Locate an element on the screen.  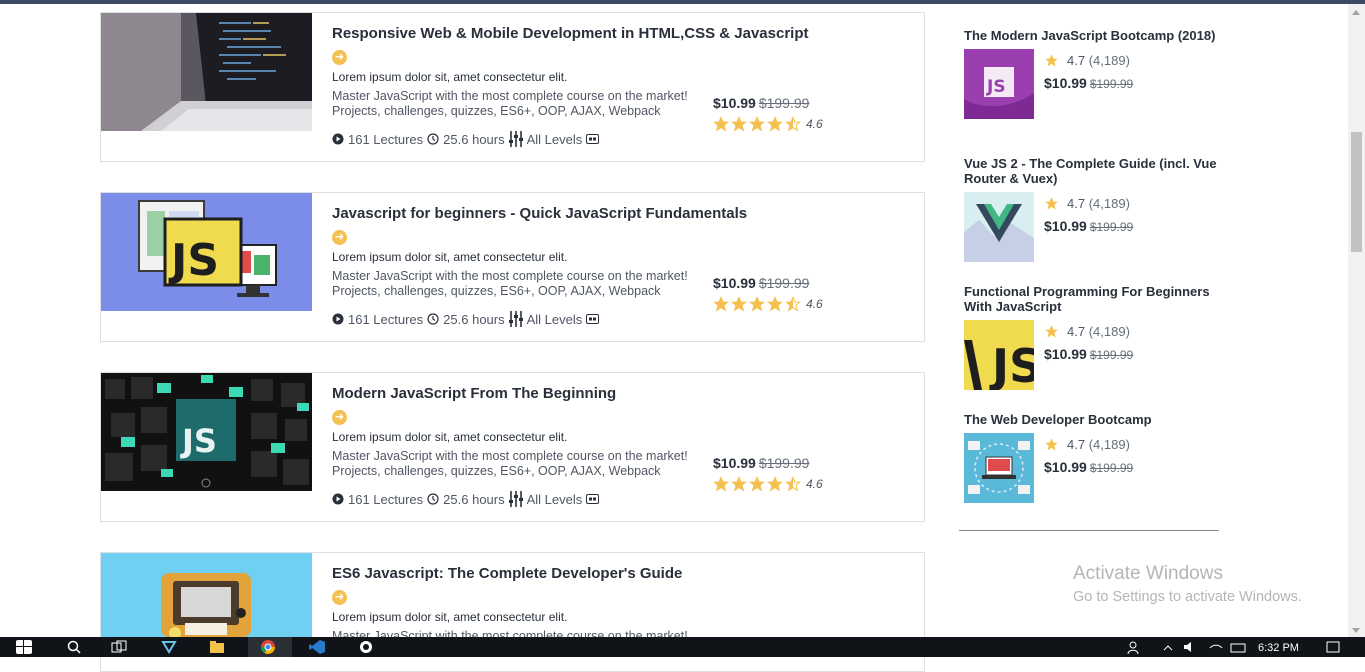
vertical-scrollbar is located at coordinates (1356, 320).